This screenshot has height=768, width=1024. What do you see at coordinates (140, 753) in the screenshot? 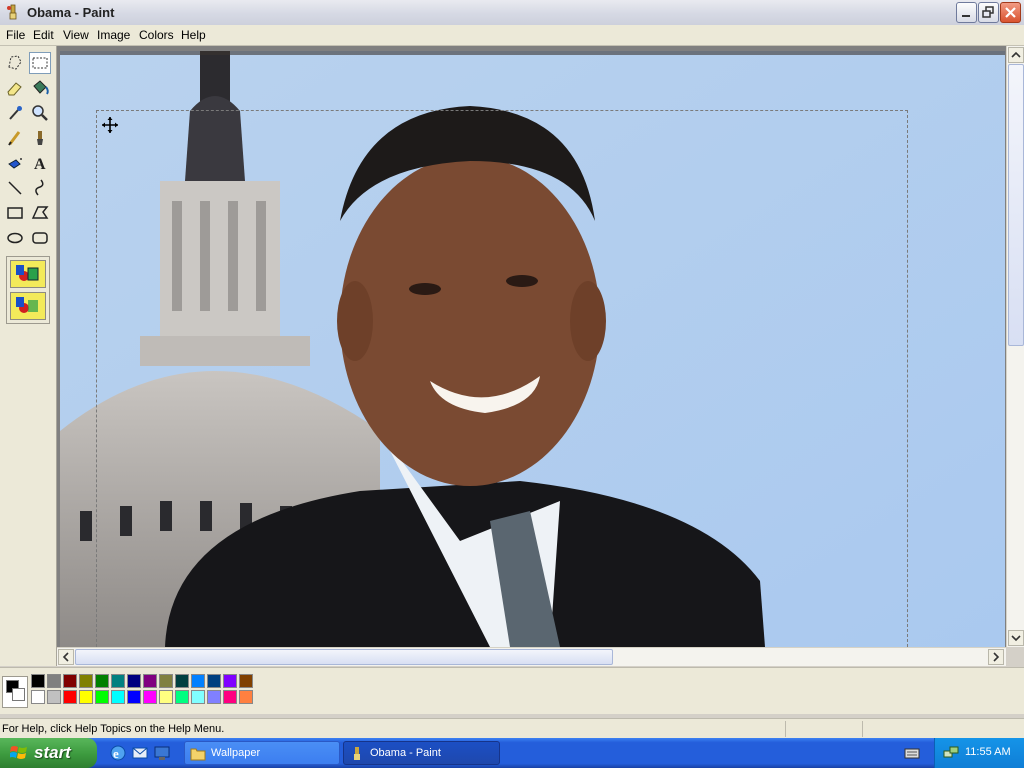
I see `outlook-express-icon` at bounding box center [140, 753].